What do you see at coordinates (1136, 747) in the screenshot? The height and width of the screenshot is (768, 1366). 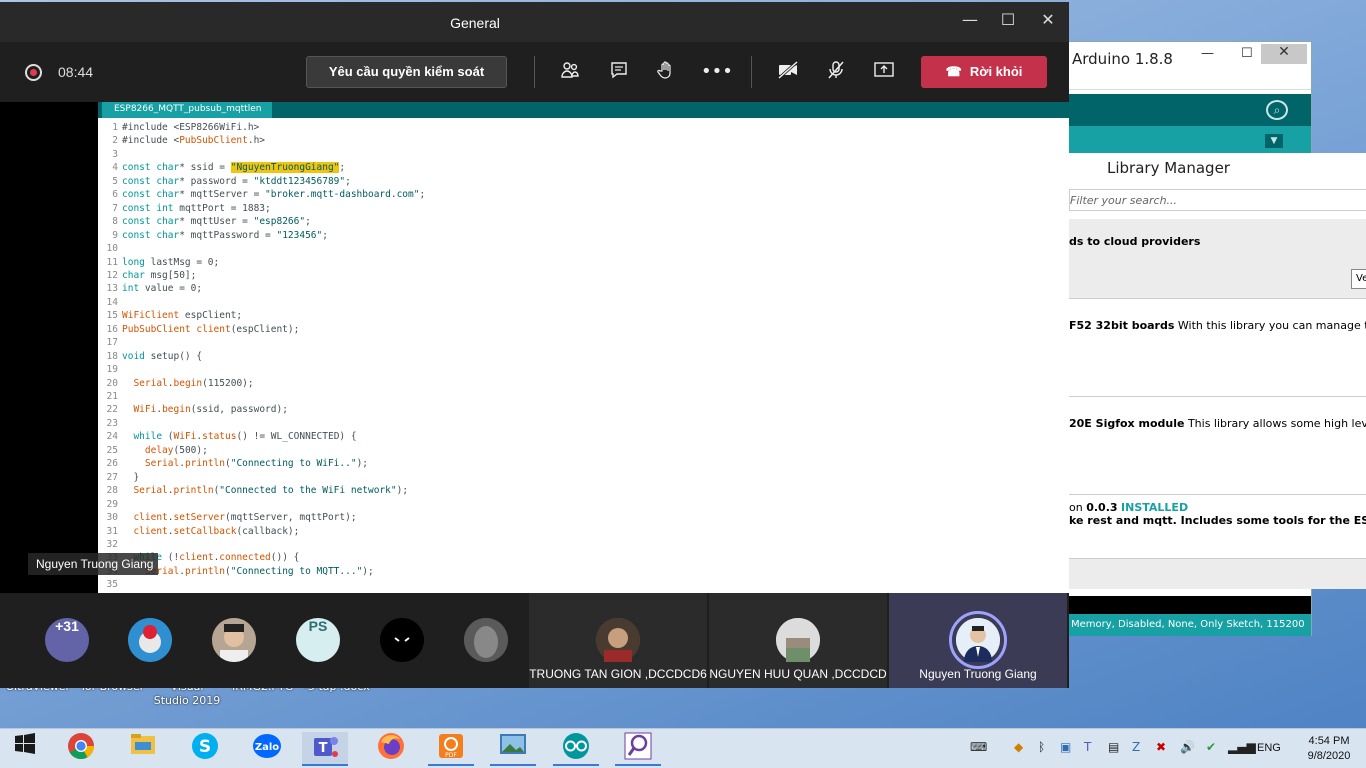 I see `zalo-tray-icon: Z` at bounding box center [1136, 747].